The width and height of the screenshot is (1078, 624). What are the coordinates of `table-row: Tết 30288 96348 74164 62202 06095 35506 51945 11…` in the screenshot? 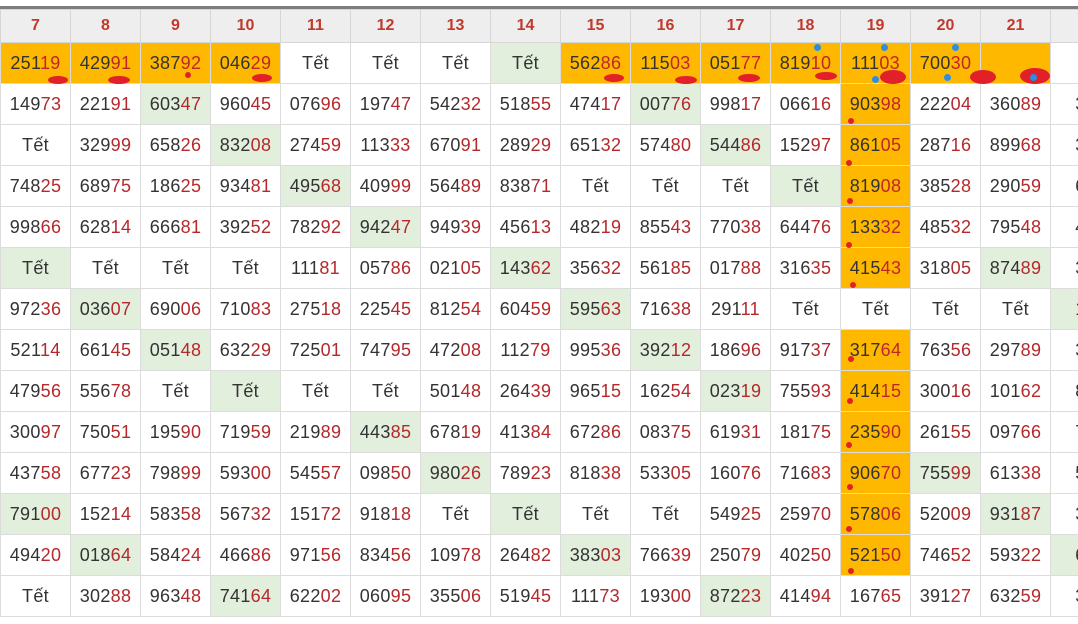 It's located at (539, 596).